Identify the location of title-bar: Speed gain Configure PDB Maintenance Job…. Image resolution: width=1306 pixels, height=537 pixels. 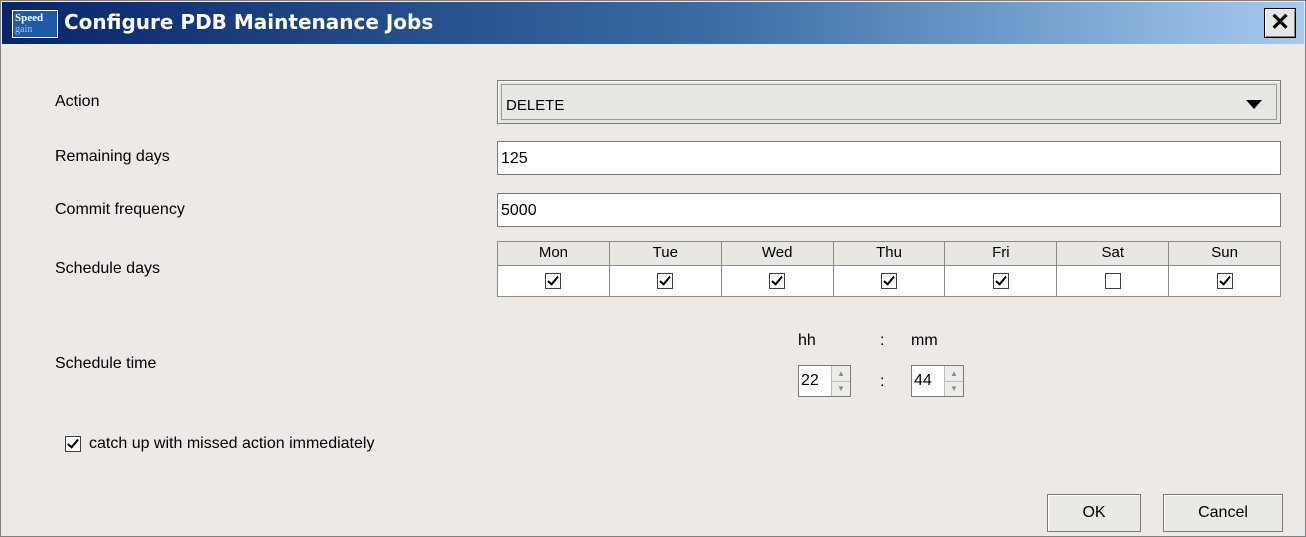
(653, 23).